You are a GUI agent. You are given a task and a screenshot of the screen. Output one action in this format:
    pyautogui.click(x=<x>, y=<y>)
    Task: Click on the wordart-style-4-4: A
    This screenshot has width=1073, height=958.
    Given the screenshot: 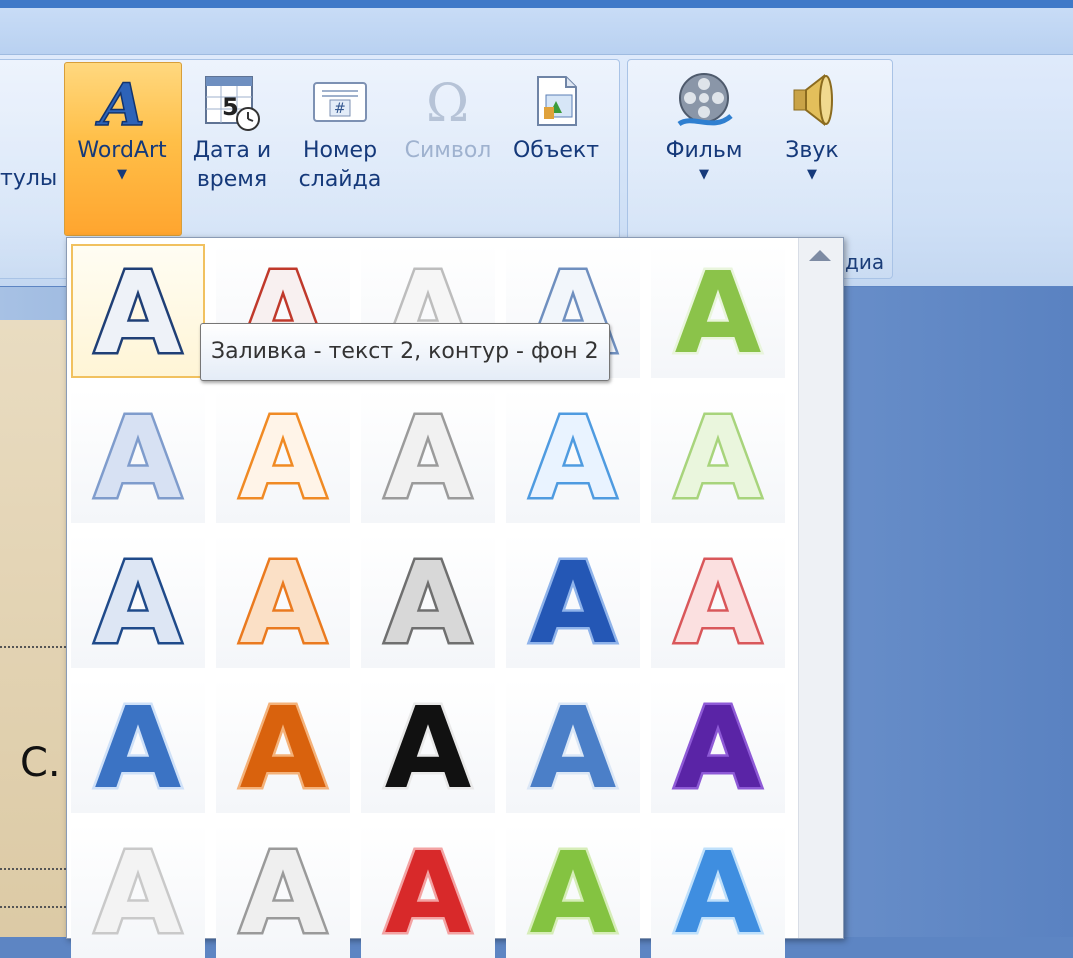 What is the action you would take?
    pyautogui.click(x=573, y=746)
    